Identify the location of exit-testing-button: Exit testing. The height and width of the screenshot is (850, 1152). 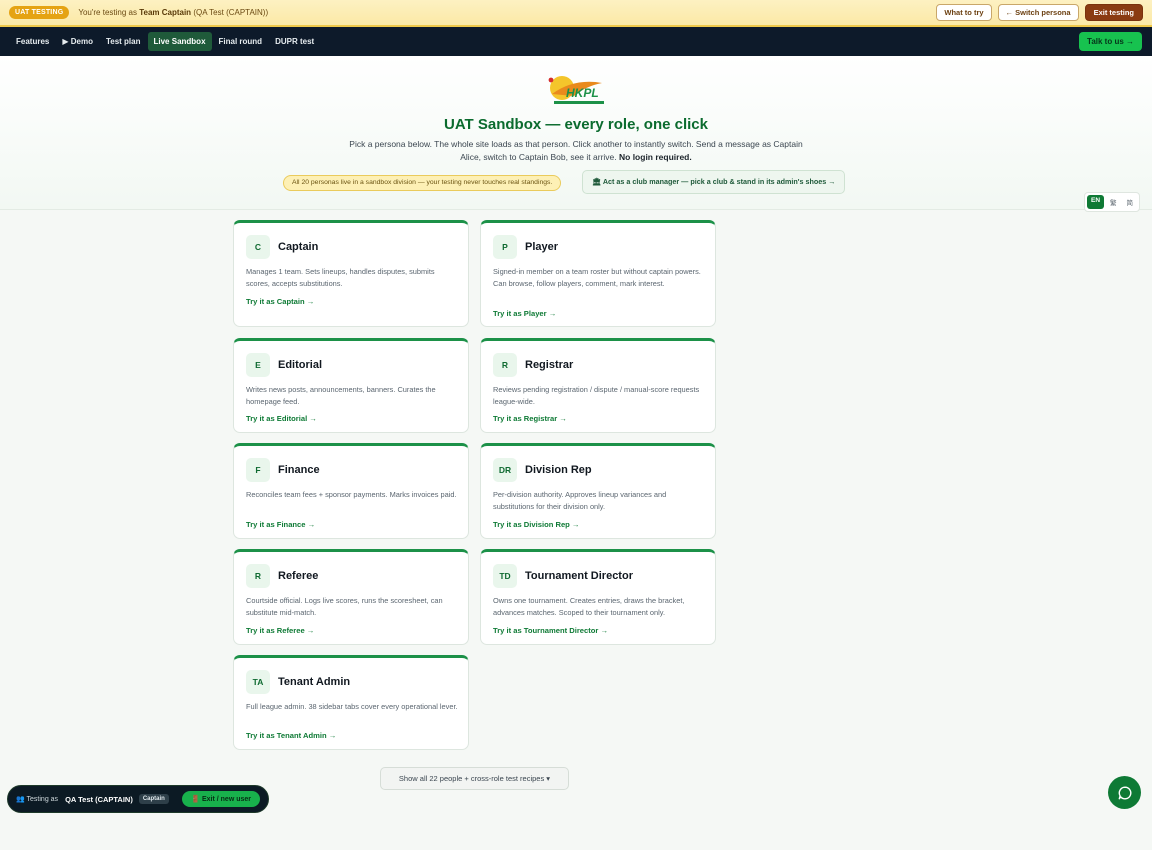
(1113, 12).